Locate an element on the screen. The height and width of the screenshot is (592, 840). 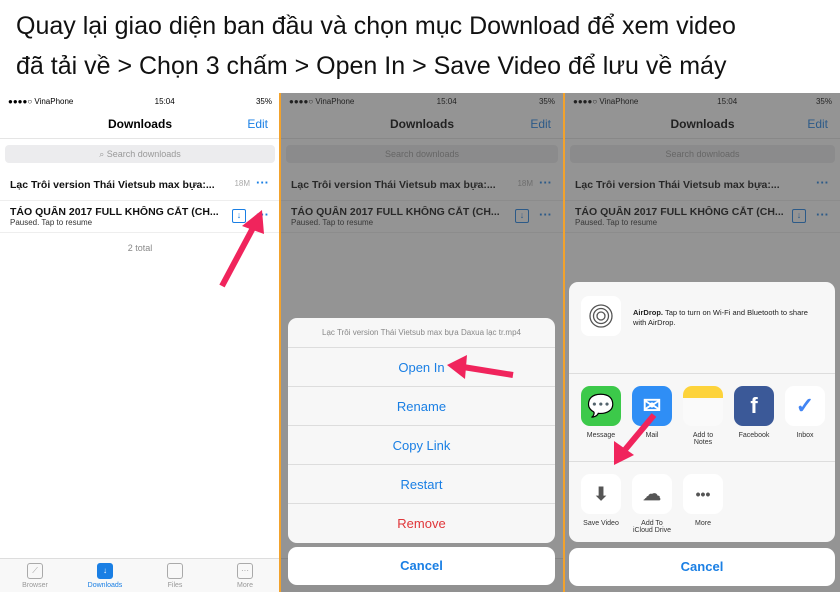
app-facebook: f Facebook is located at coordinates (754, 423).